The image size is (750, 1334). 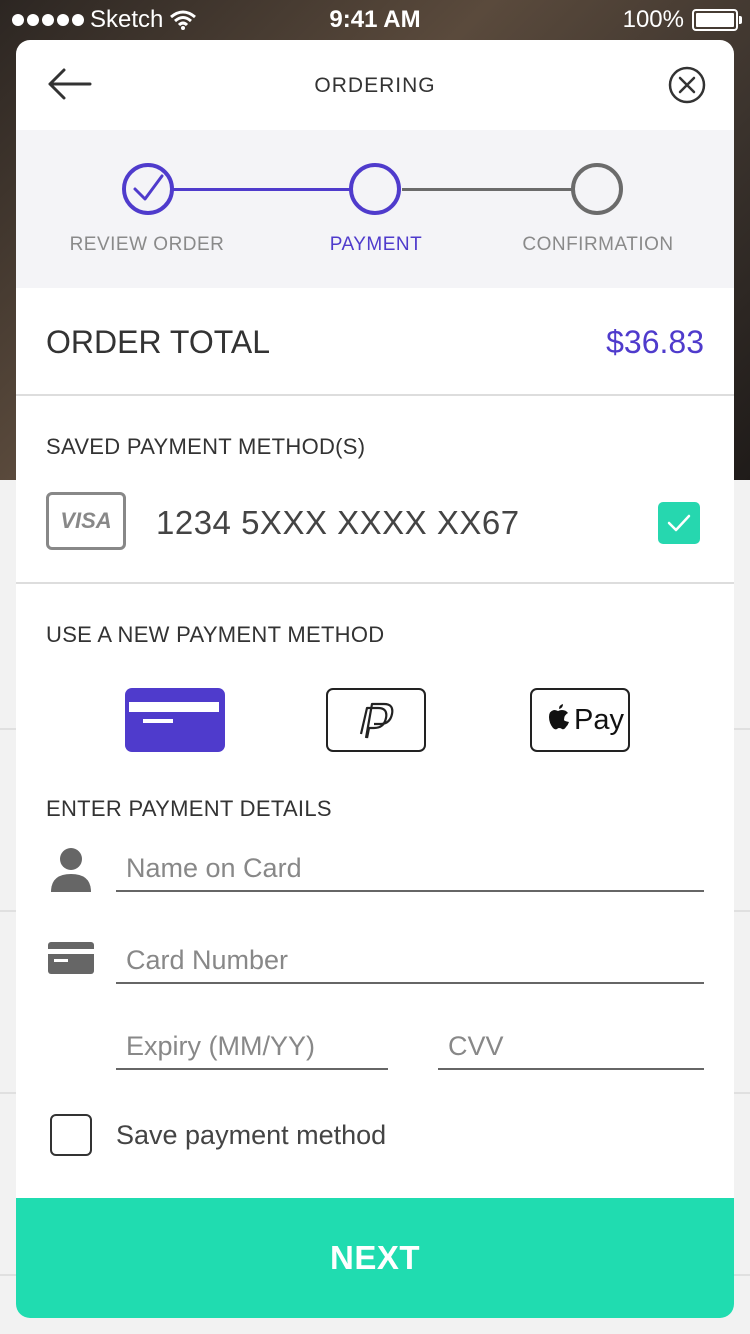 I want to click on save-payment-label: Save payment method, so click(x=251, y=1134).